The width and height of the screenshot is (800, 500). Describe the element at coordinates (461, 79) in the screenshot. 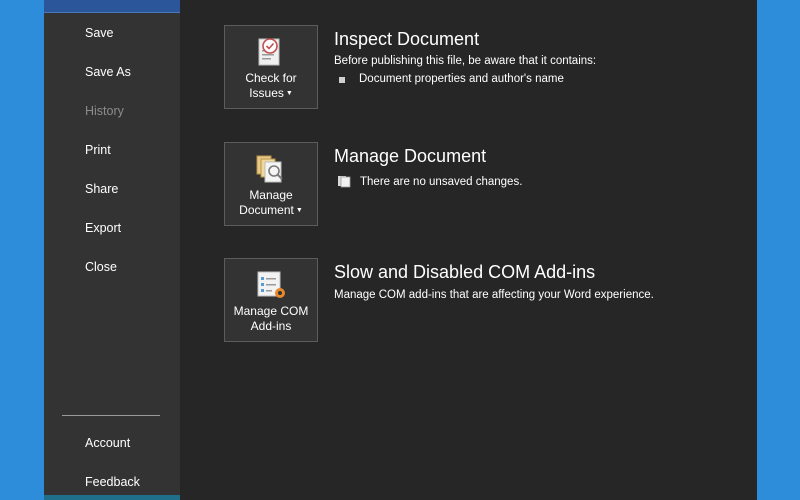

I see `inspect-document-bullet: Document properties and author's name` at that location.